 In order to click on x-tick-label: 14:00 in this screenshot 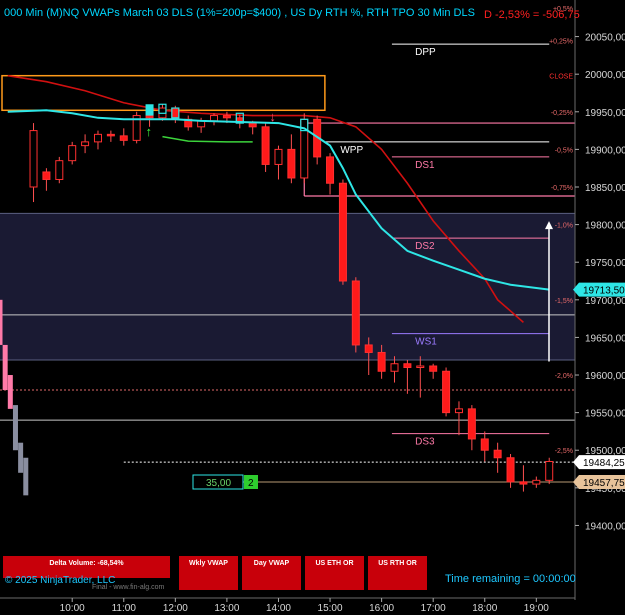, I will do `click(278, 608)`.